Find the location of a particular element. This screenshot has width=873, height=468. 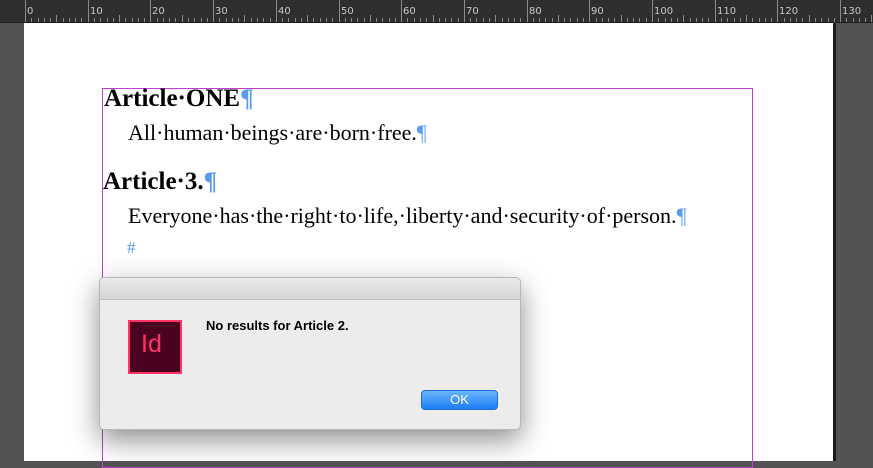

heading-article-3: Article·3.¶ is located at coordinates (160, 182).